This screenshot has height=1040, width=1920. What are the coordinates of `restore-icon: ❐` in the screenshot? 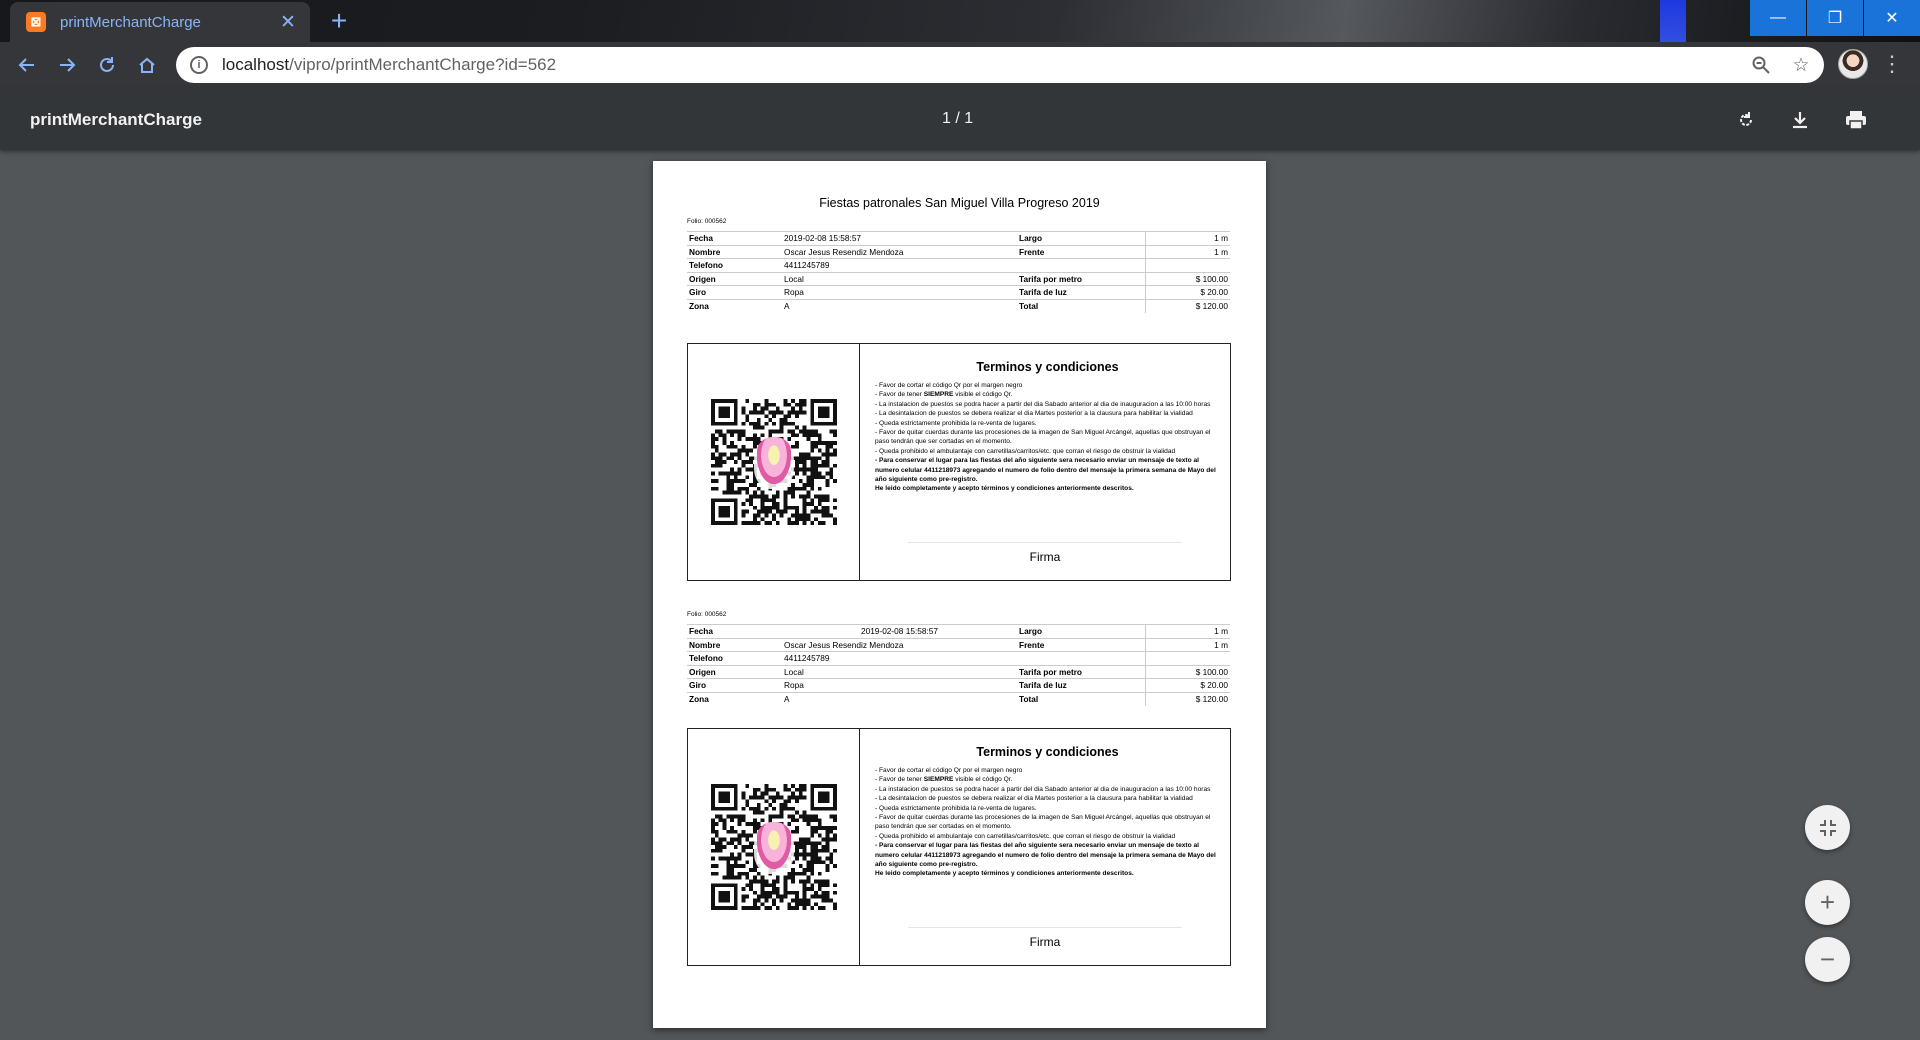 It's located at (1835, 18).